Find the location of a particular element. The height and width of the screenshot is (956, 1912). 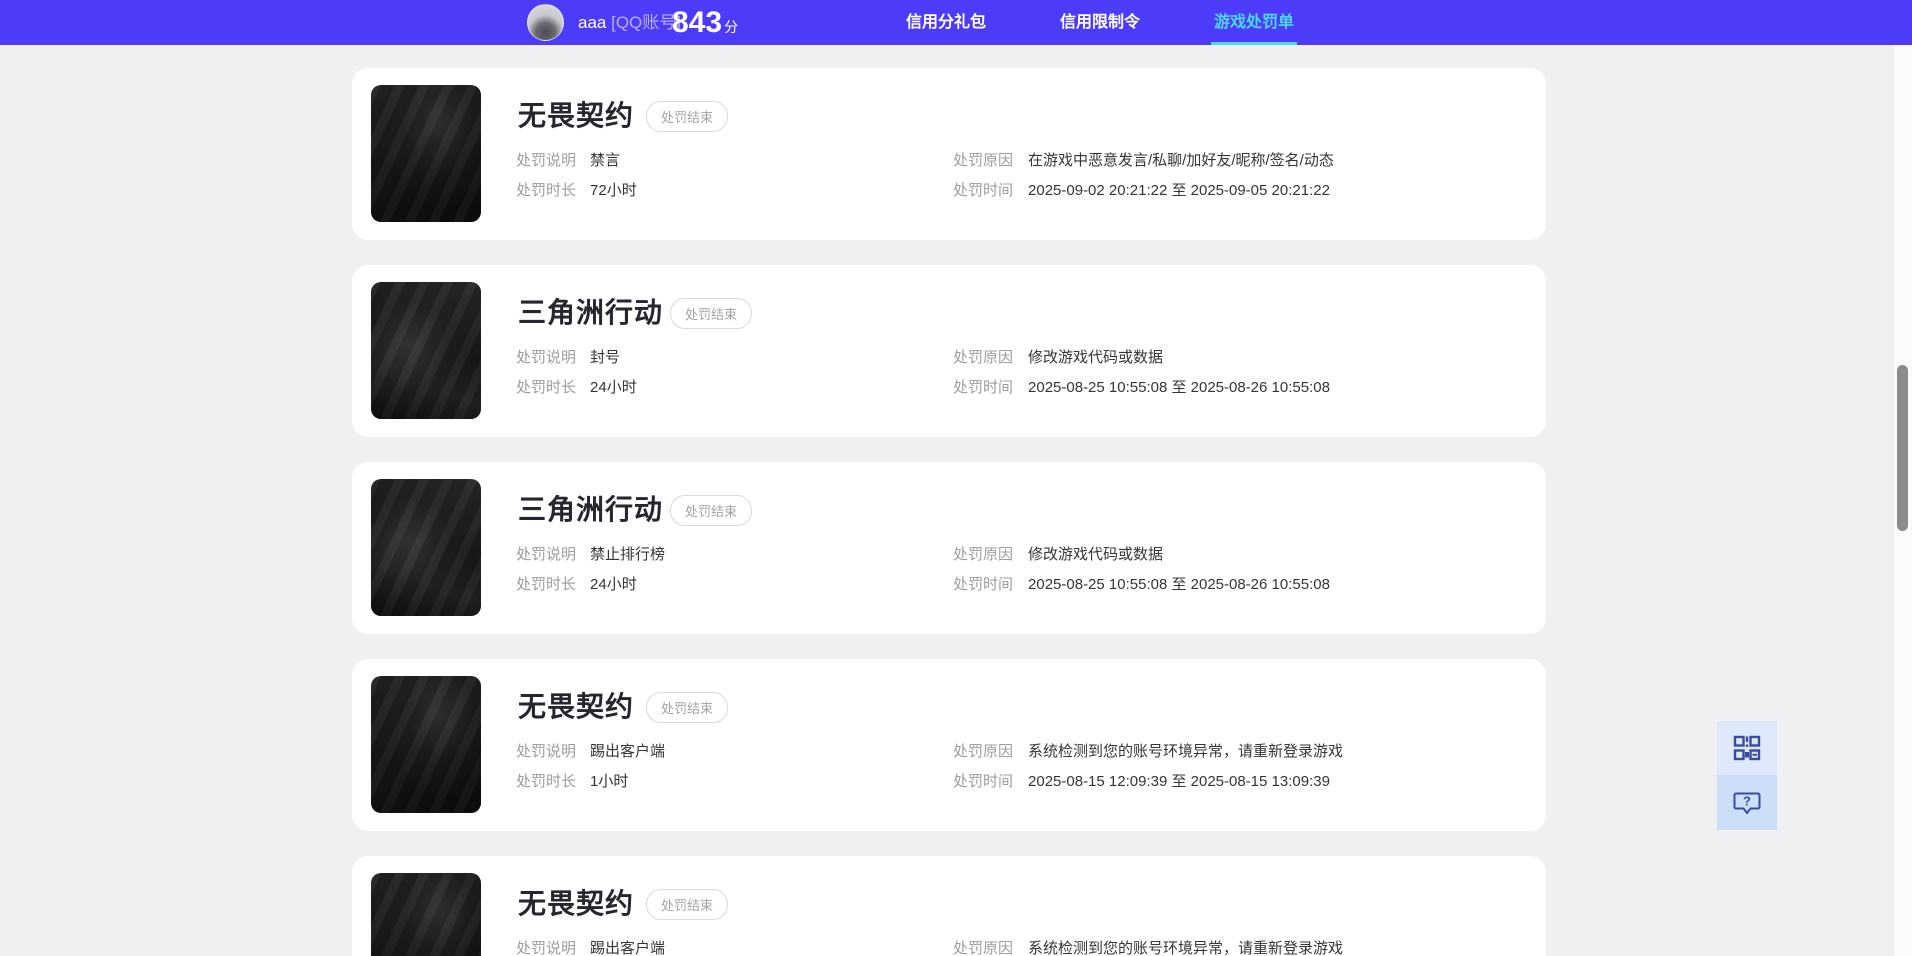

duration-value: 1小时 is located at coordinates (609, 781).